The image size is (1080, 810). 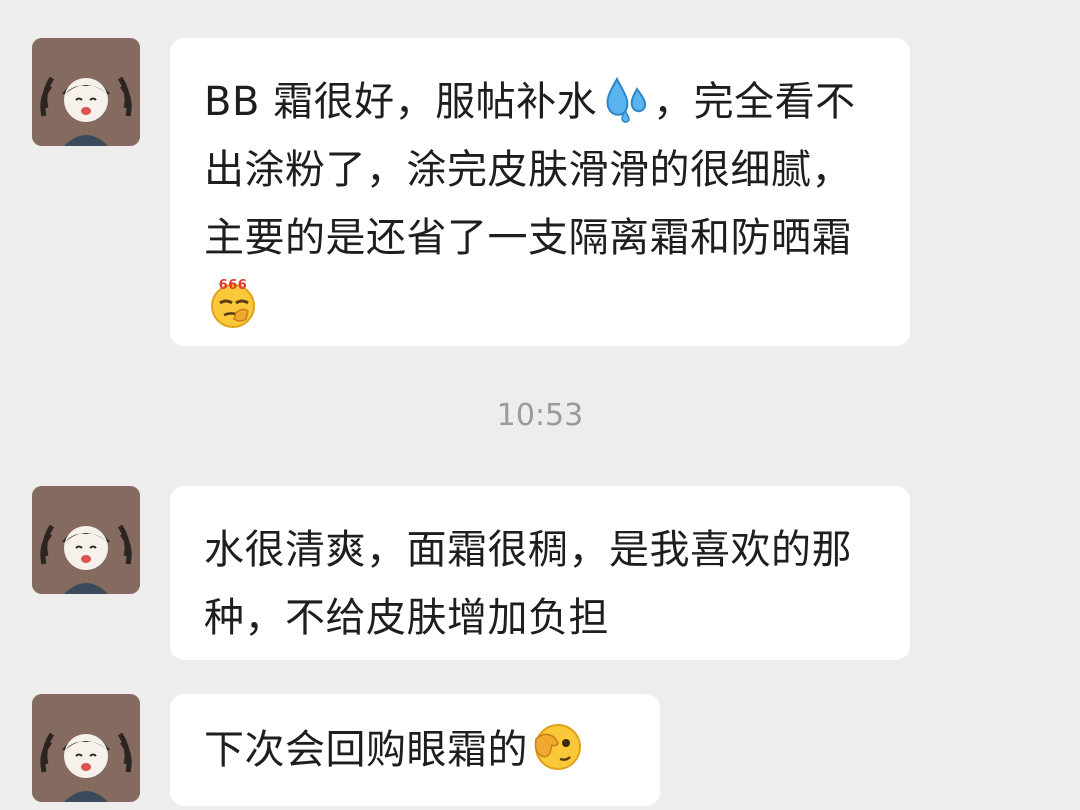 I want to click on timestamp: 10:53, so click(x=540, y=415).